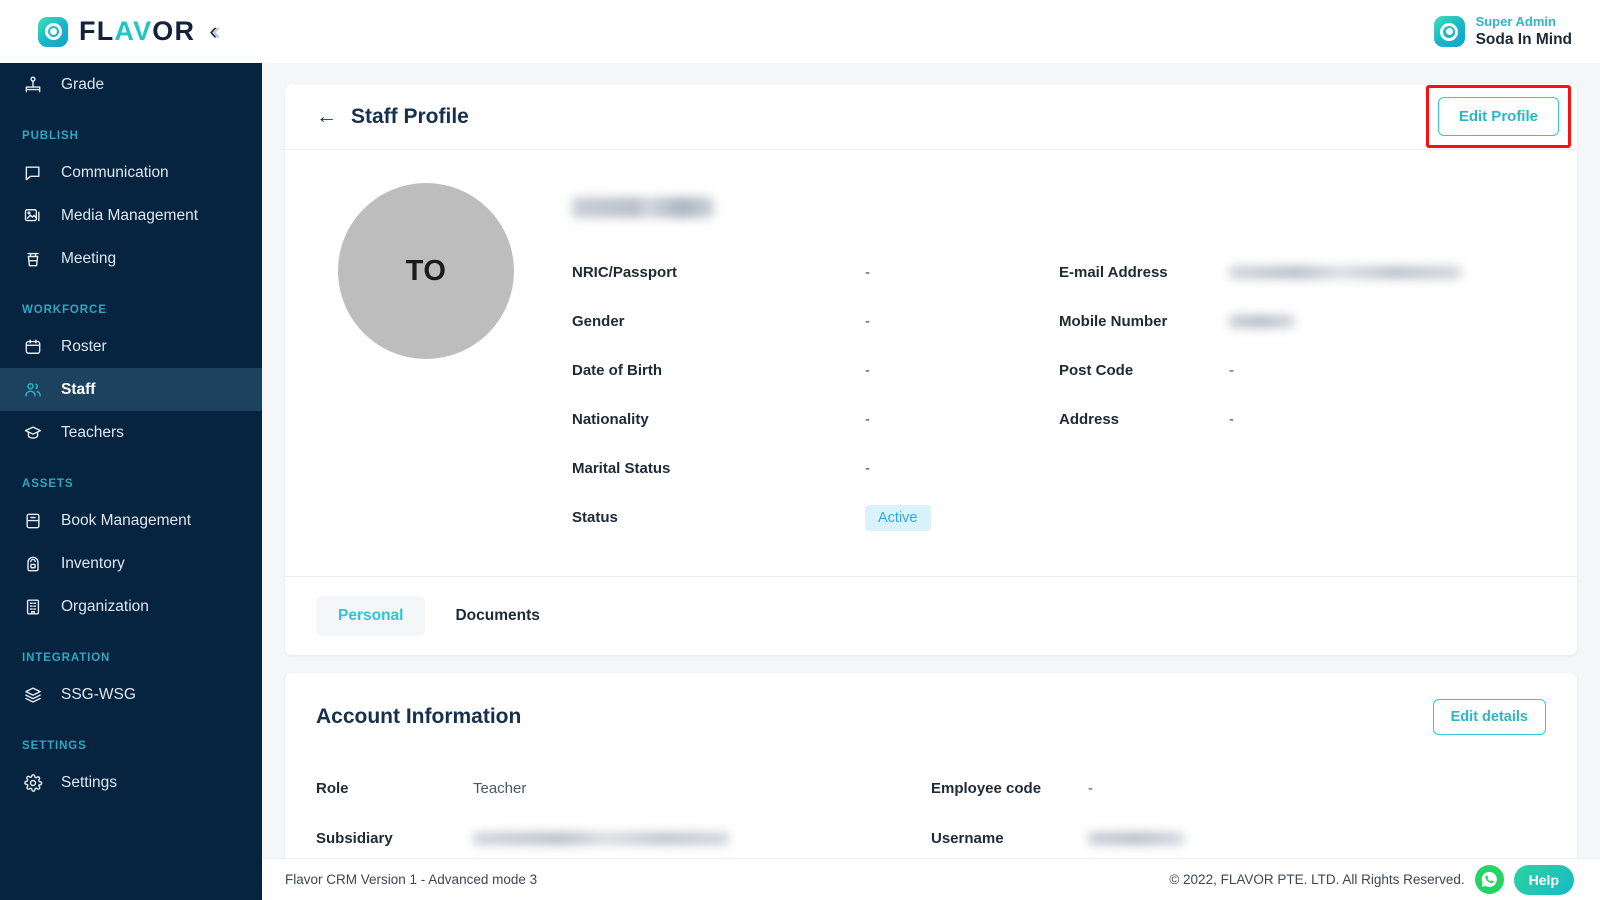 Image resolution: width=1600 pixels, height=900 pixels. I want to click on username-value-redacted, so click(1136, 838).